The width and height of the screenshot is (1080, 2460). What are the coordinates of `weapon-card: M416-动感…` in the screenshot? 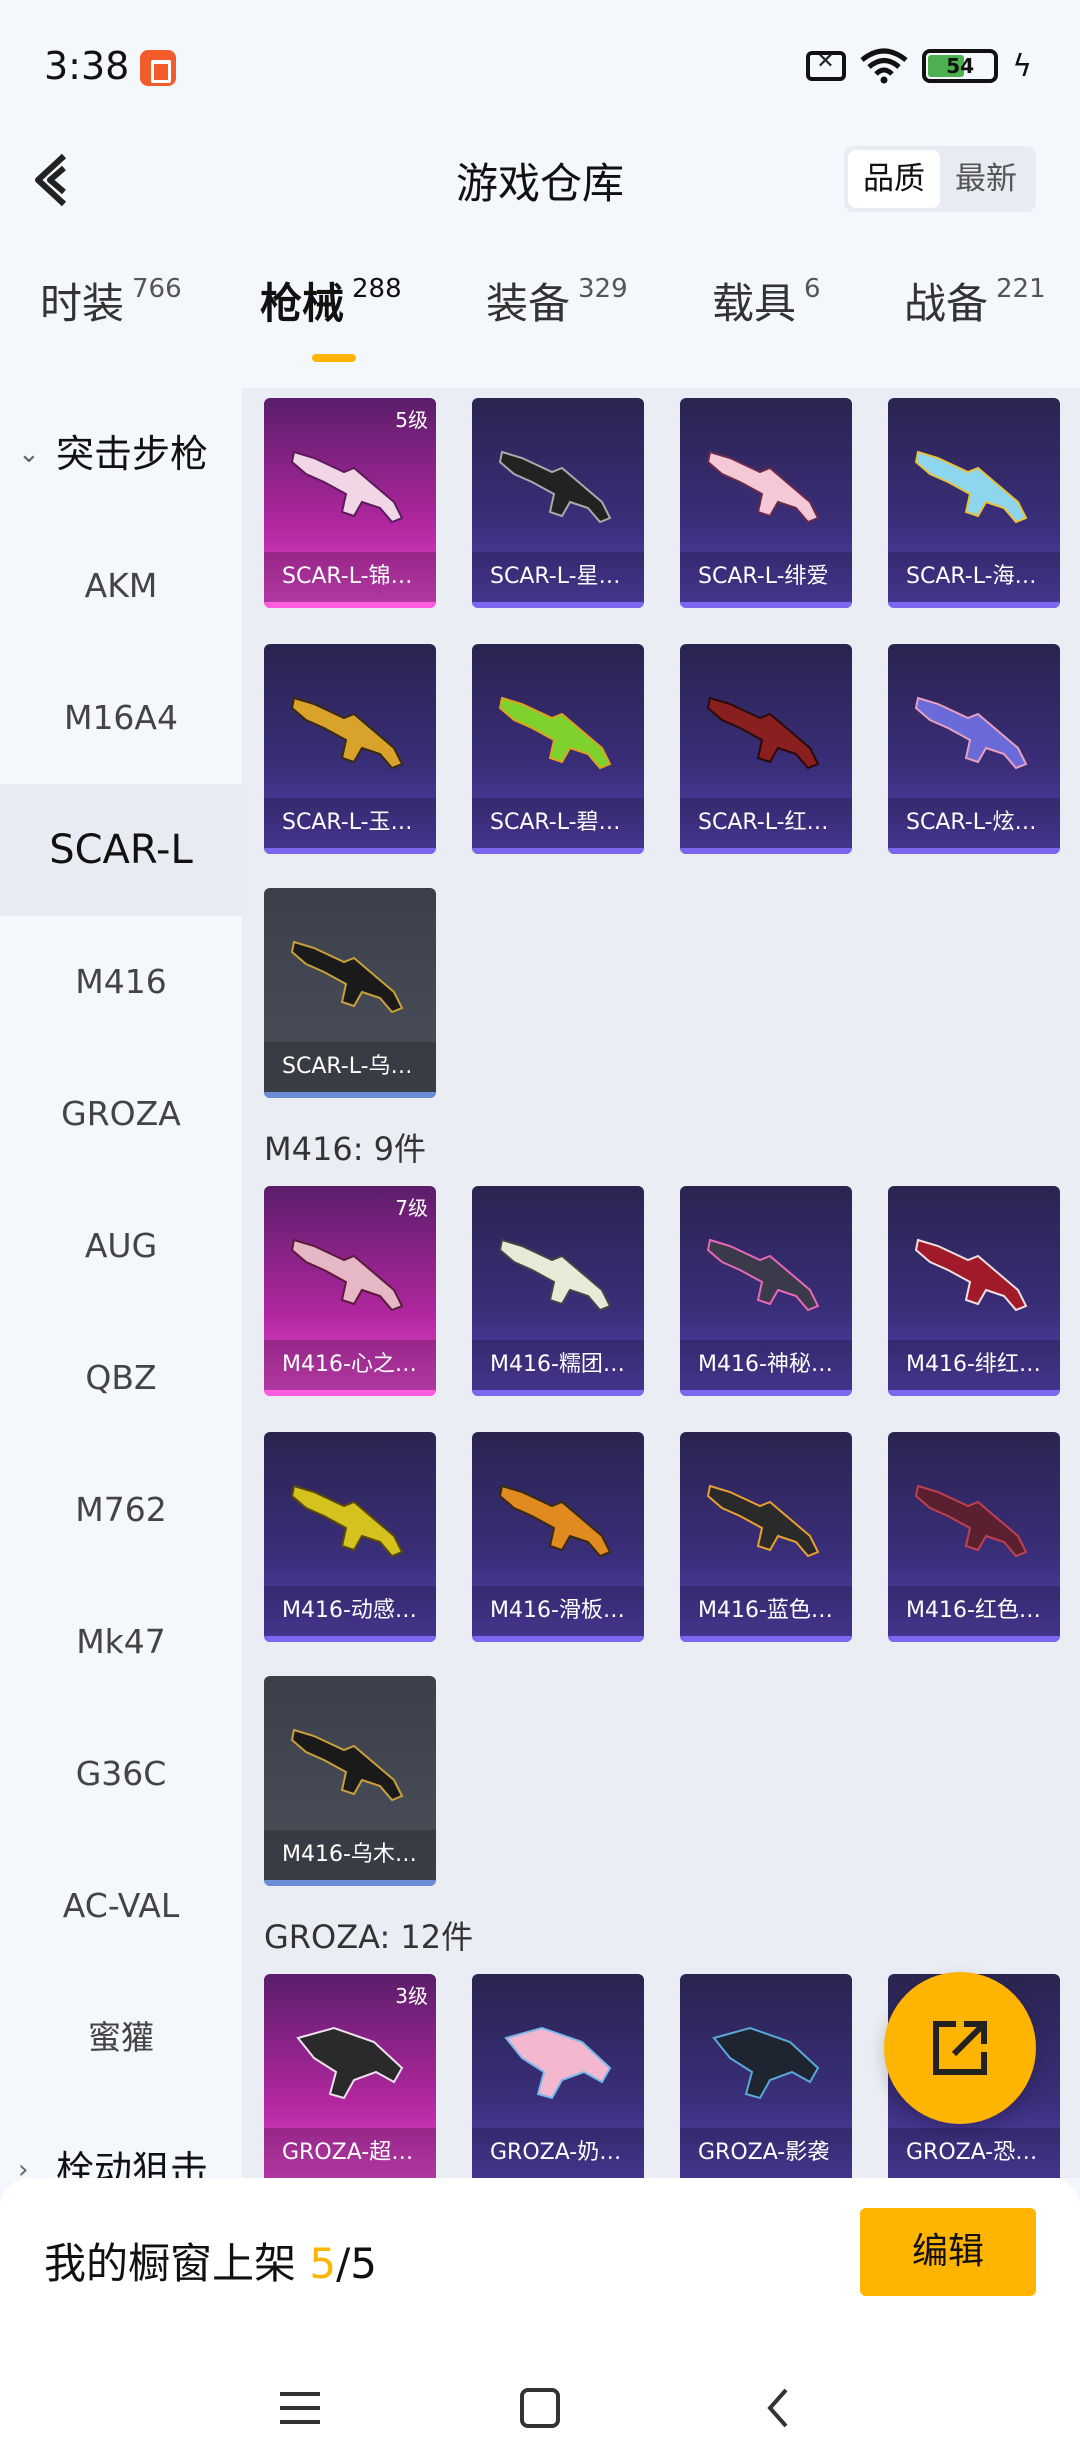 It's located at (350, 1537).